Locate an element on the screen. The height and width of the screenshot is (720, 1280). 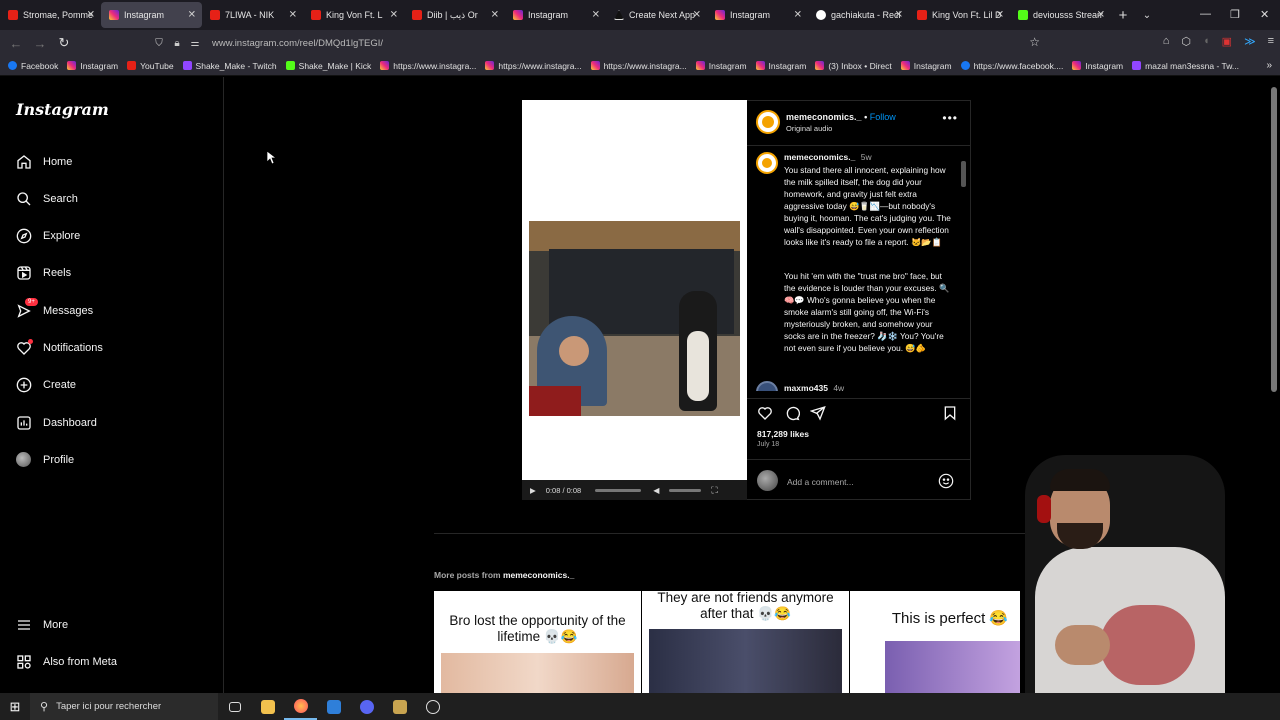
comment-avatar is located at coordinates (767, 386).